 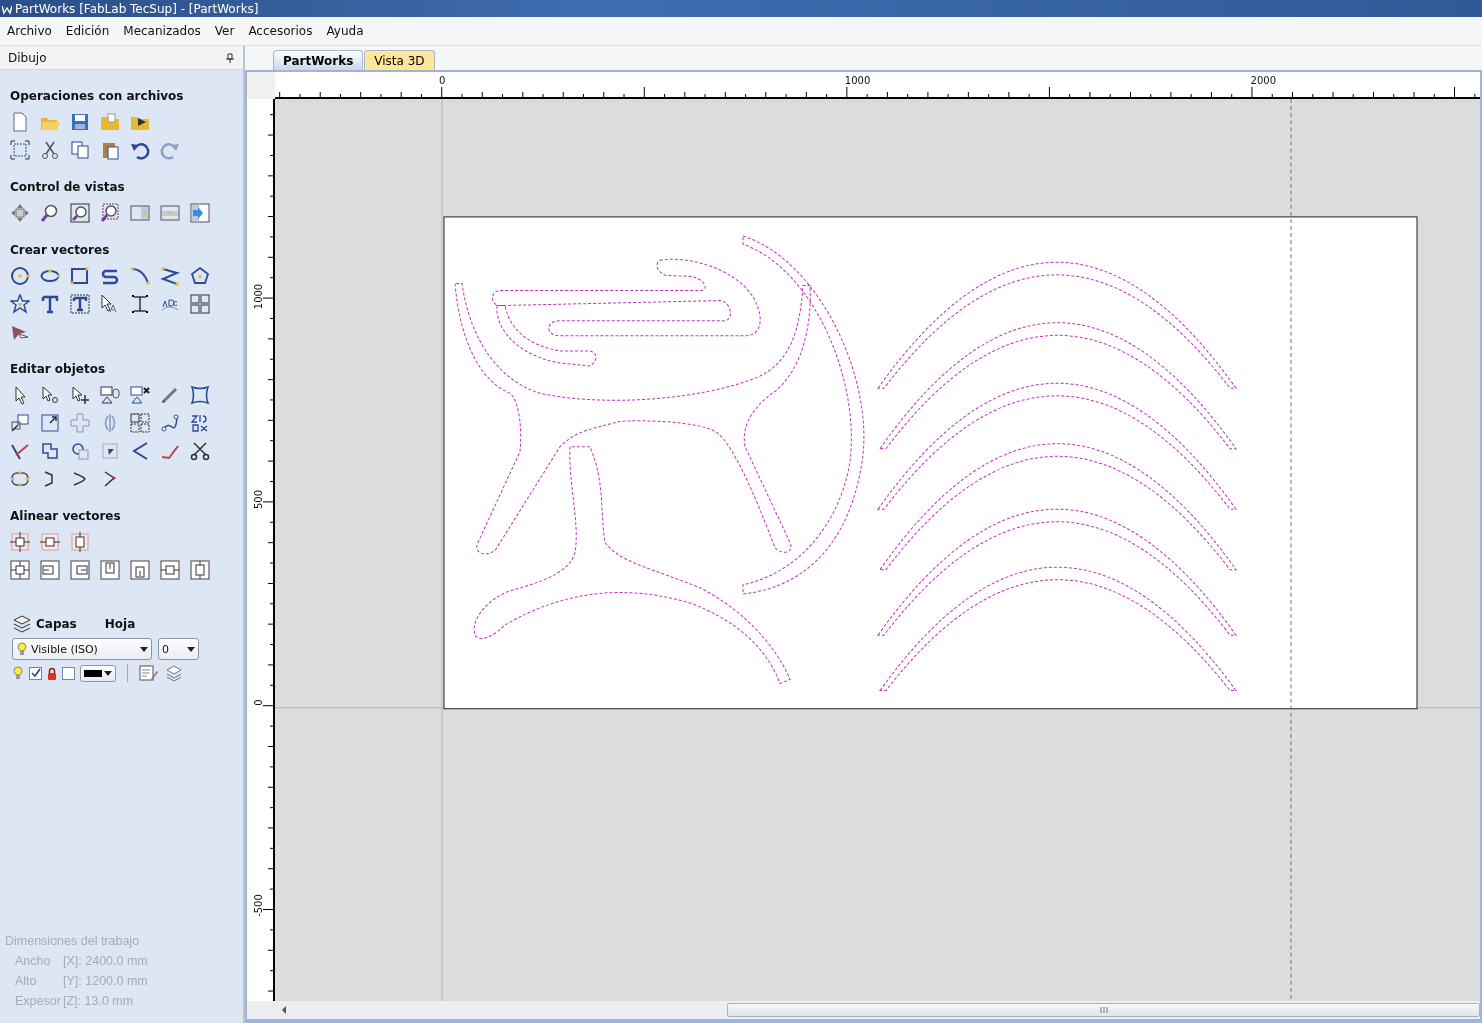 What do you see at coordinates (50, 570) in the screenshot?
I see `align-left-icon` at bounding box center [50, 570].